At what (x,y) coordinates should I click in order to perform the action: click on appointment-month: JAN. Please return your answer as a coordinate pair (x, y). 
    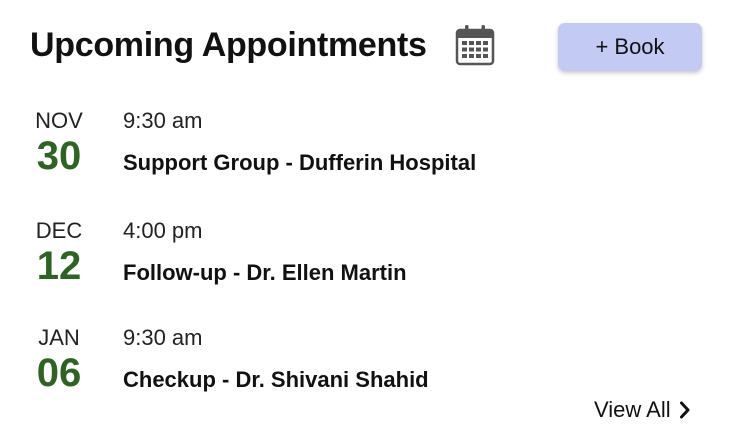
    Looking at the image, I should click on (59, 337).